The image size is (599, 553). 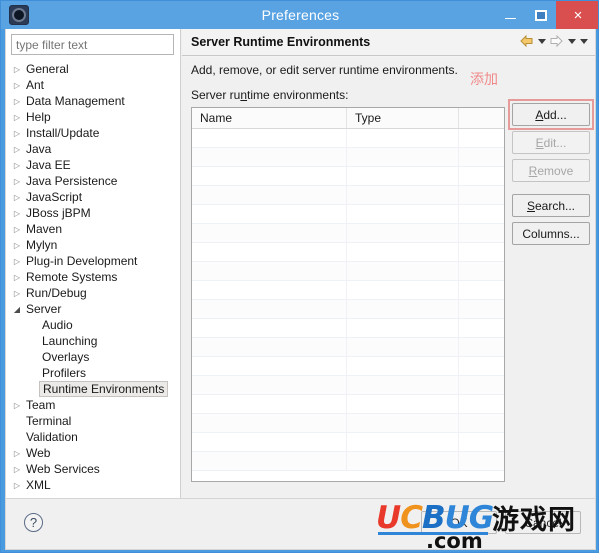 I want to click on tree-item-overlays: Overlays, so click(x=93, y=357).